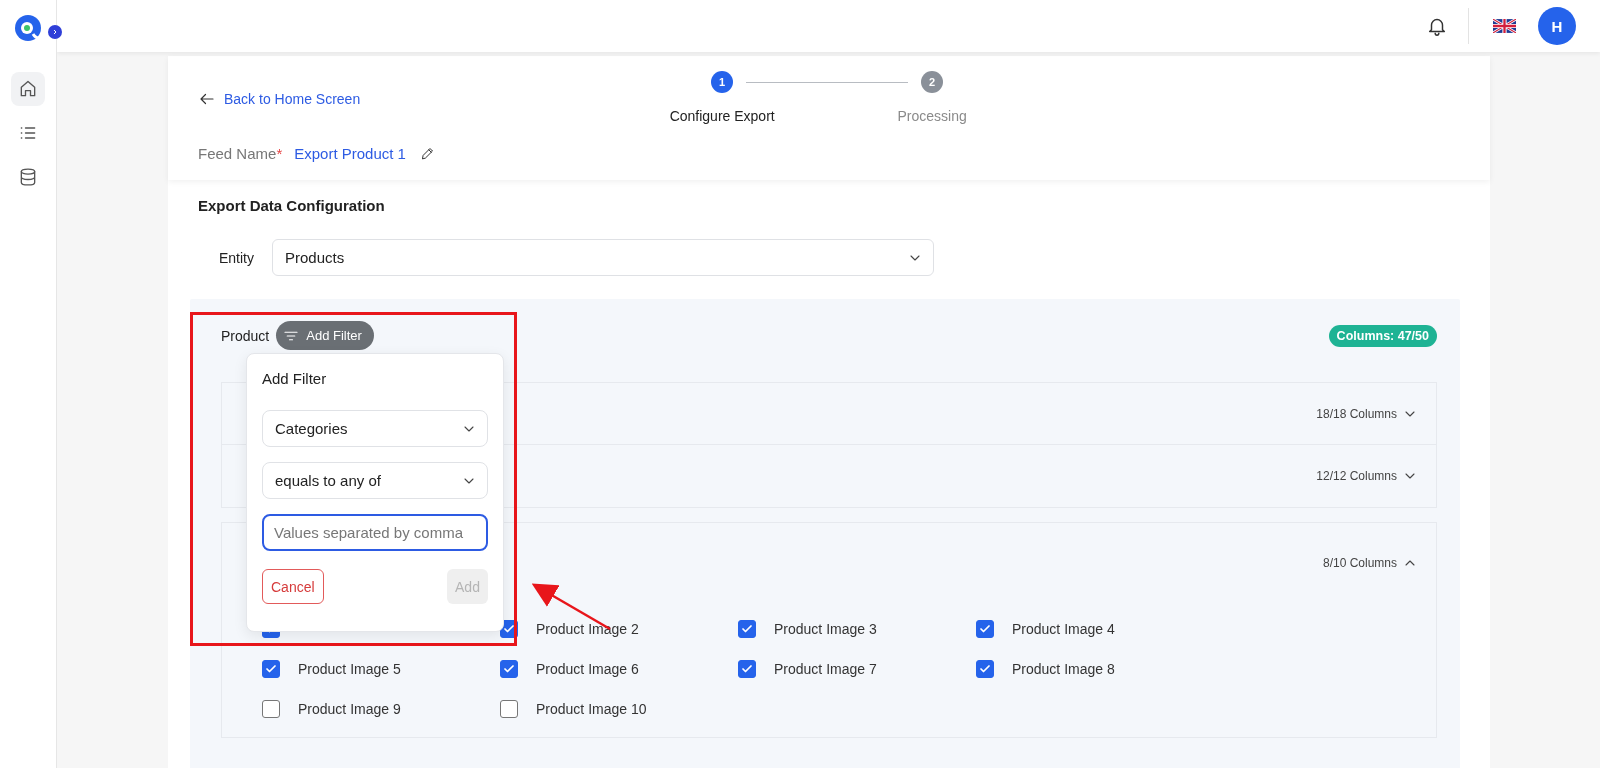  Describe the element at coordinates (375, 428) in the screenshot. I see `field-dropdown: Categories` at that location.